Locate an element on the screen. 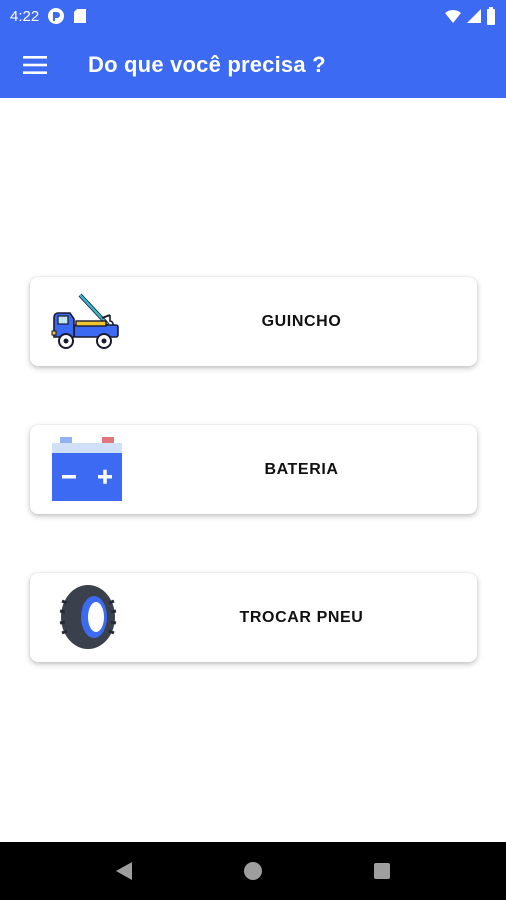  option-label-bateria: BATERIA is located at coordinates (301, 469).